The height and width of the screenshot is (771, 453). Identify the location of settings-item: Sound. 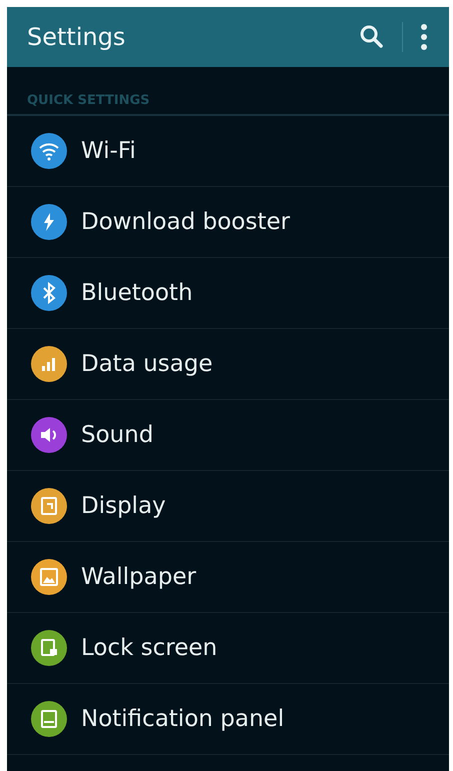
(228, 435).